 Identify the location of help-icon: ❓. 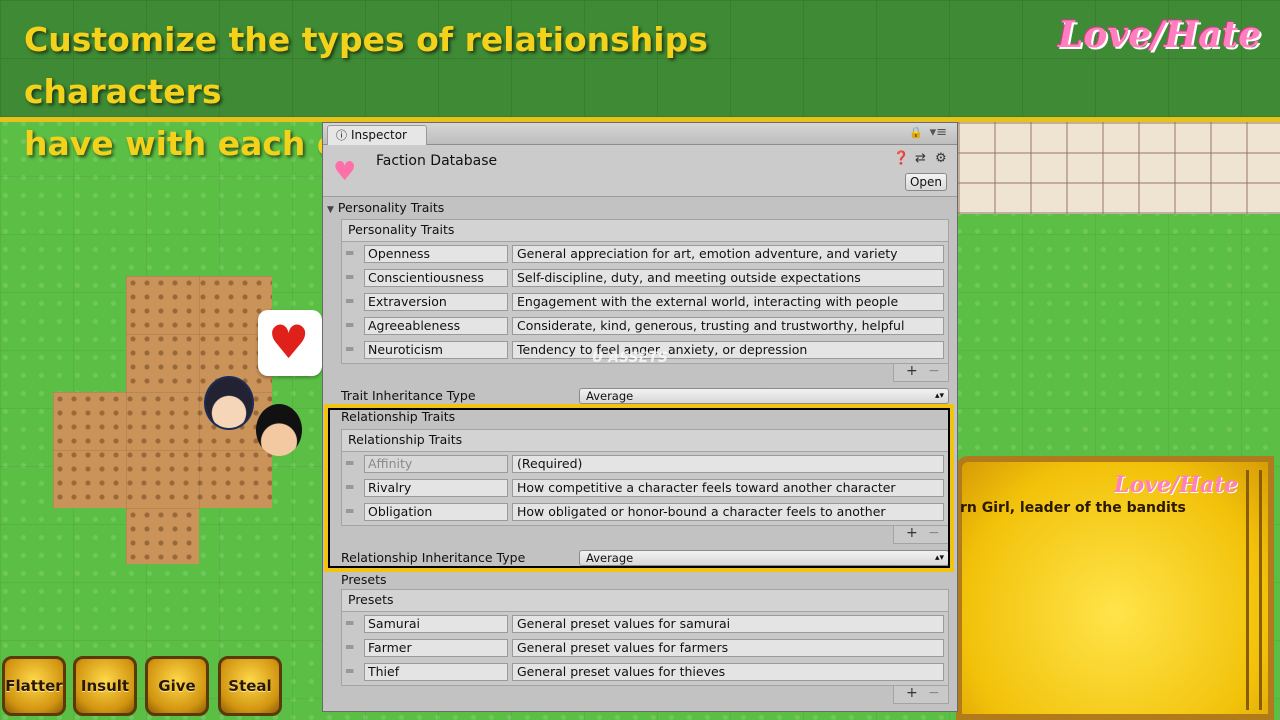
(901, 158).